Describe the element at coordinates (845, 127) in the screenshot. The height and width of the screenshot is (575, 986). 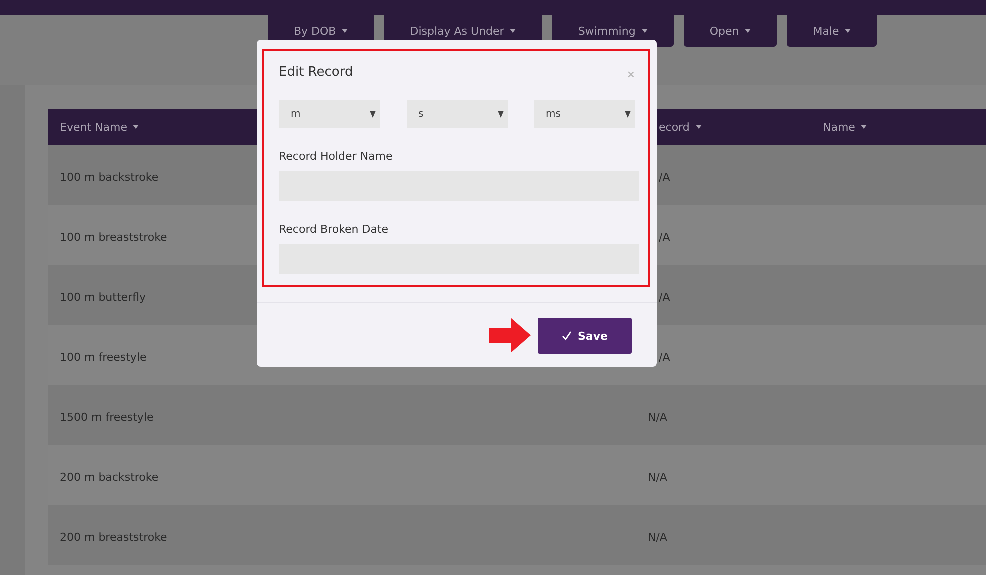
I see `column-header: Name` at that location.